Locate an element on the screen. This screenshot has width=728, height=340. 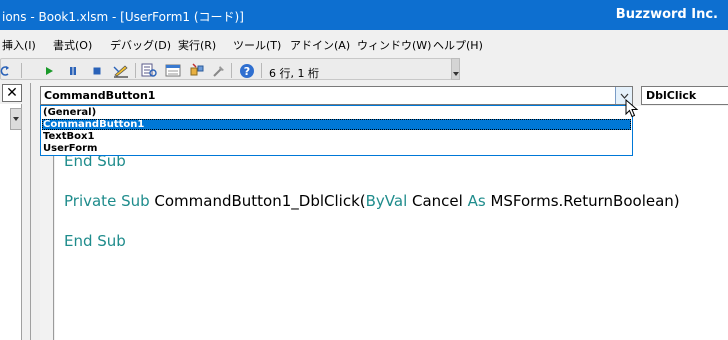
object-combobox-value: CommandButton1 is located at coordinates (100, 95).